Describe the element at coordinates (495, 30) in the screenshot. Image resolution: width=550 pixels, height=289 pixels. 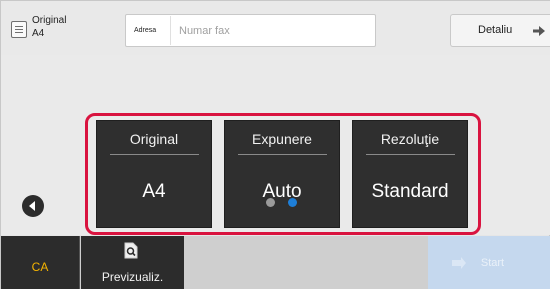
I see `detail-button-label: Detaliu` at that location.